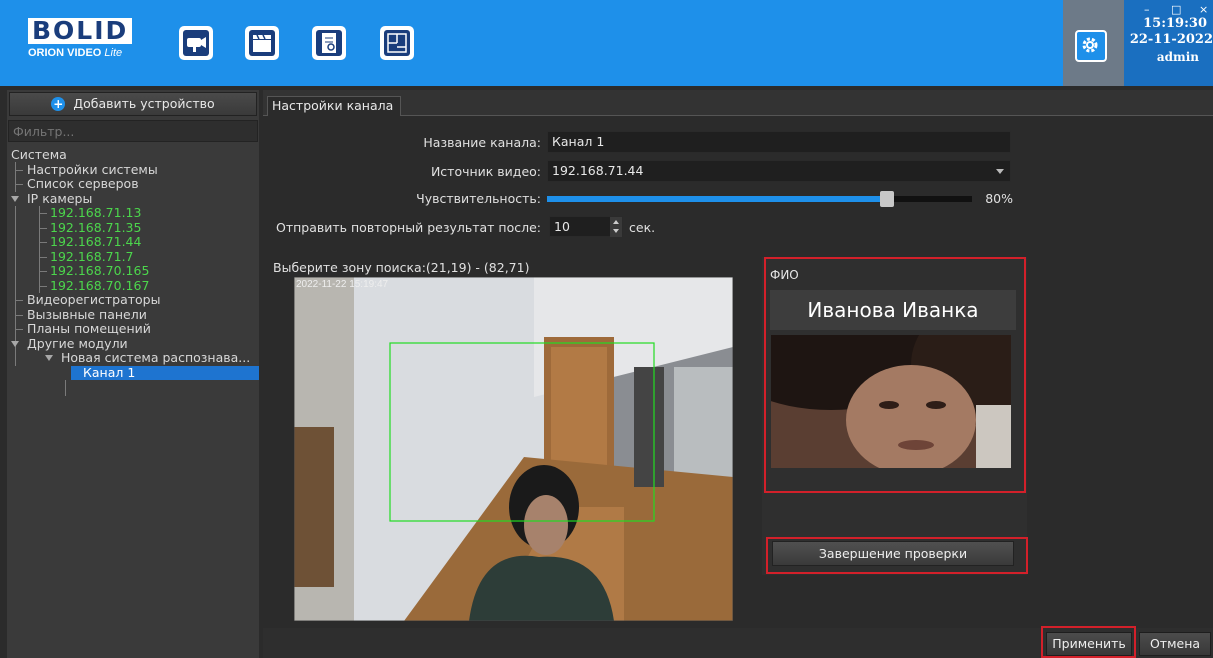  Describe the element at coordinates (77, 343) in the screenshot. I see `tree-label: Другие модули` at that location.